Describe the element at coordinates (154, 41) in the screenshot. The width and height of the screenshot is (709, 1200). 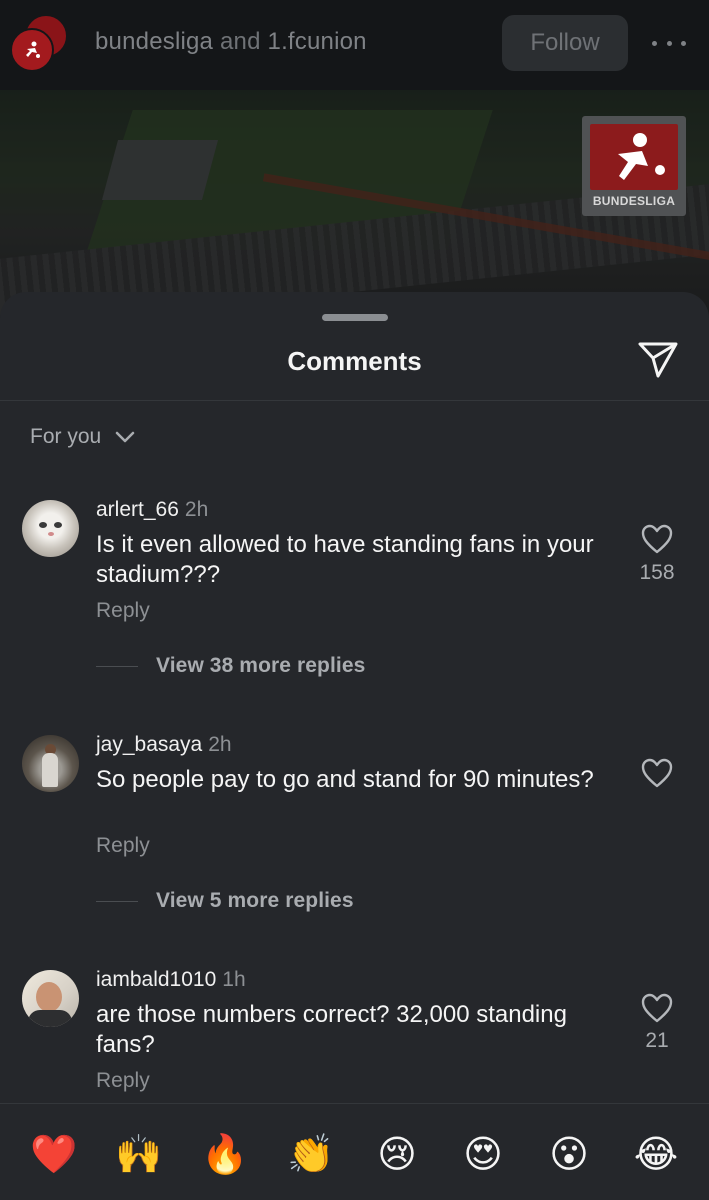
I see `post-user-1: bundesliga` at that location.